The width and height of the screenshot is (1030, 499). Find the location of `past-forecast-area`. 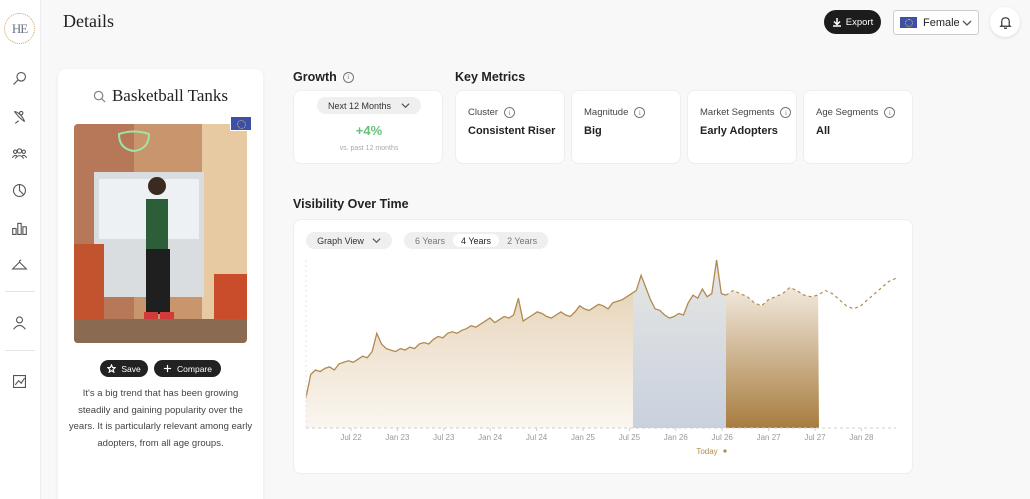

past-forecast-area is located at coordinates (679, 344).